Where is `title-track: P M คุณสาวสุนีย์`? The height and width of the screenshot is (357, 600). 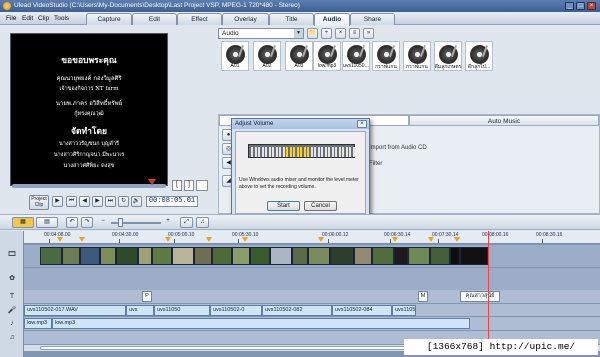 title-track: P M คุณสาวสุนีย์ is located at coordinates (312, 296).